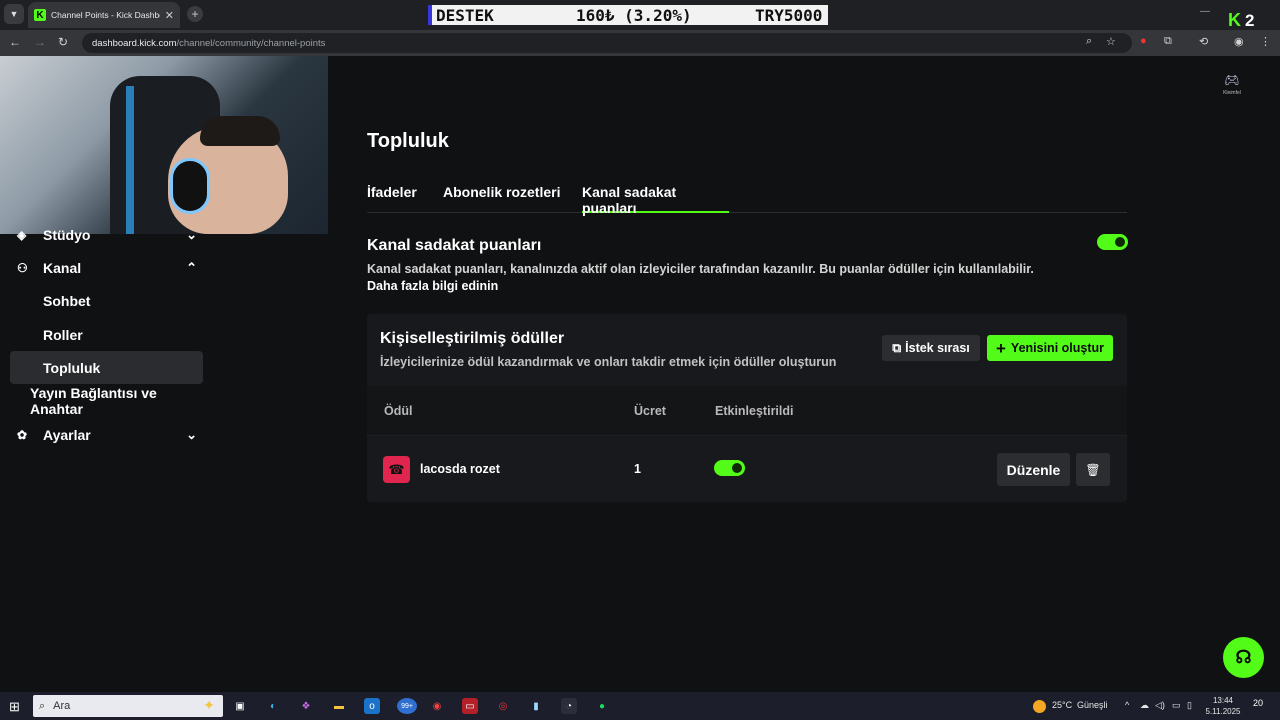 The image size is (1280, 720). I want to click on copilot-icon: ❖, so click(306, 706).